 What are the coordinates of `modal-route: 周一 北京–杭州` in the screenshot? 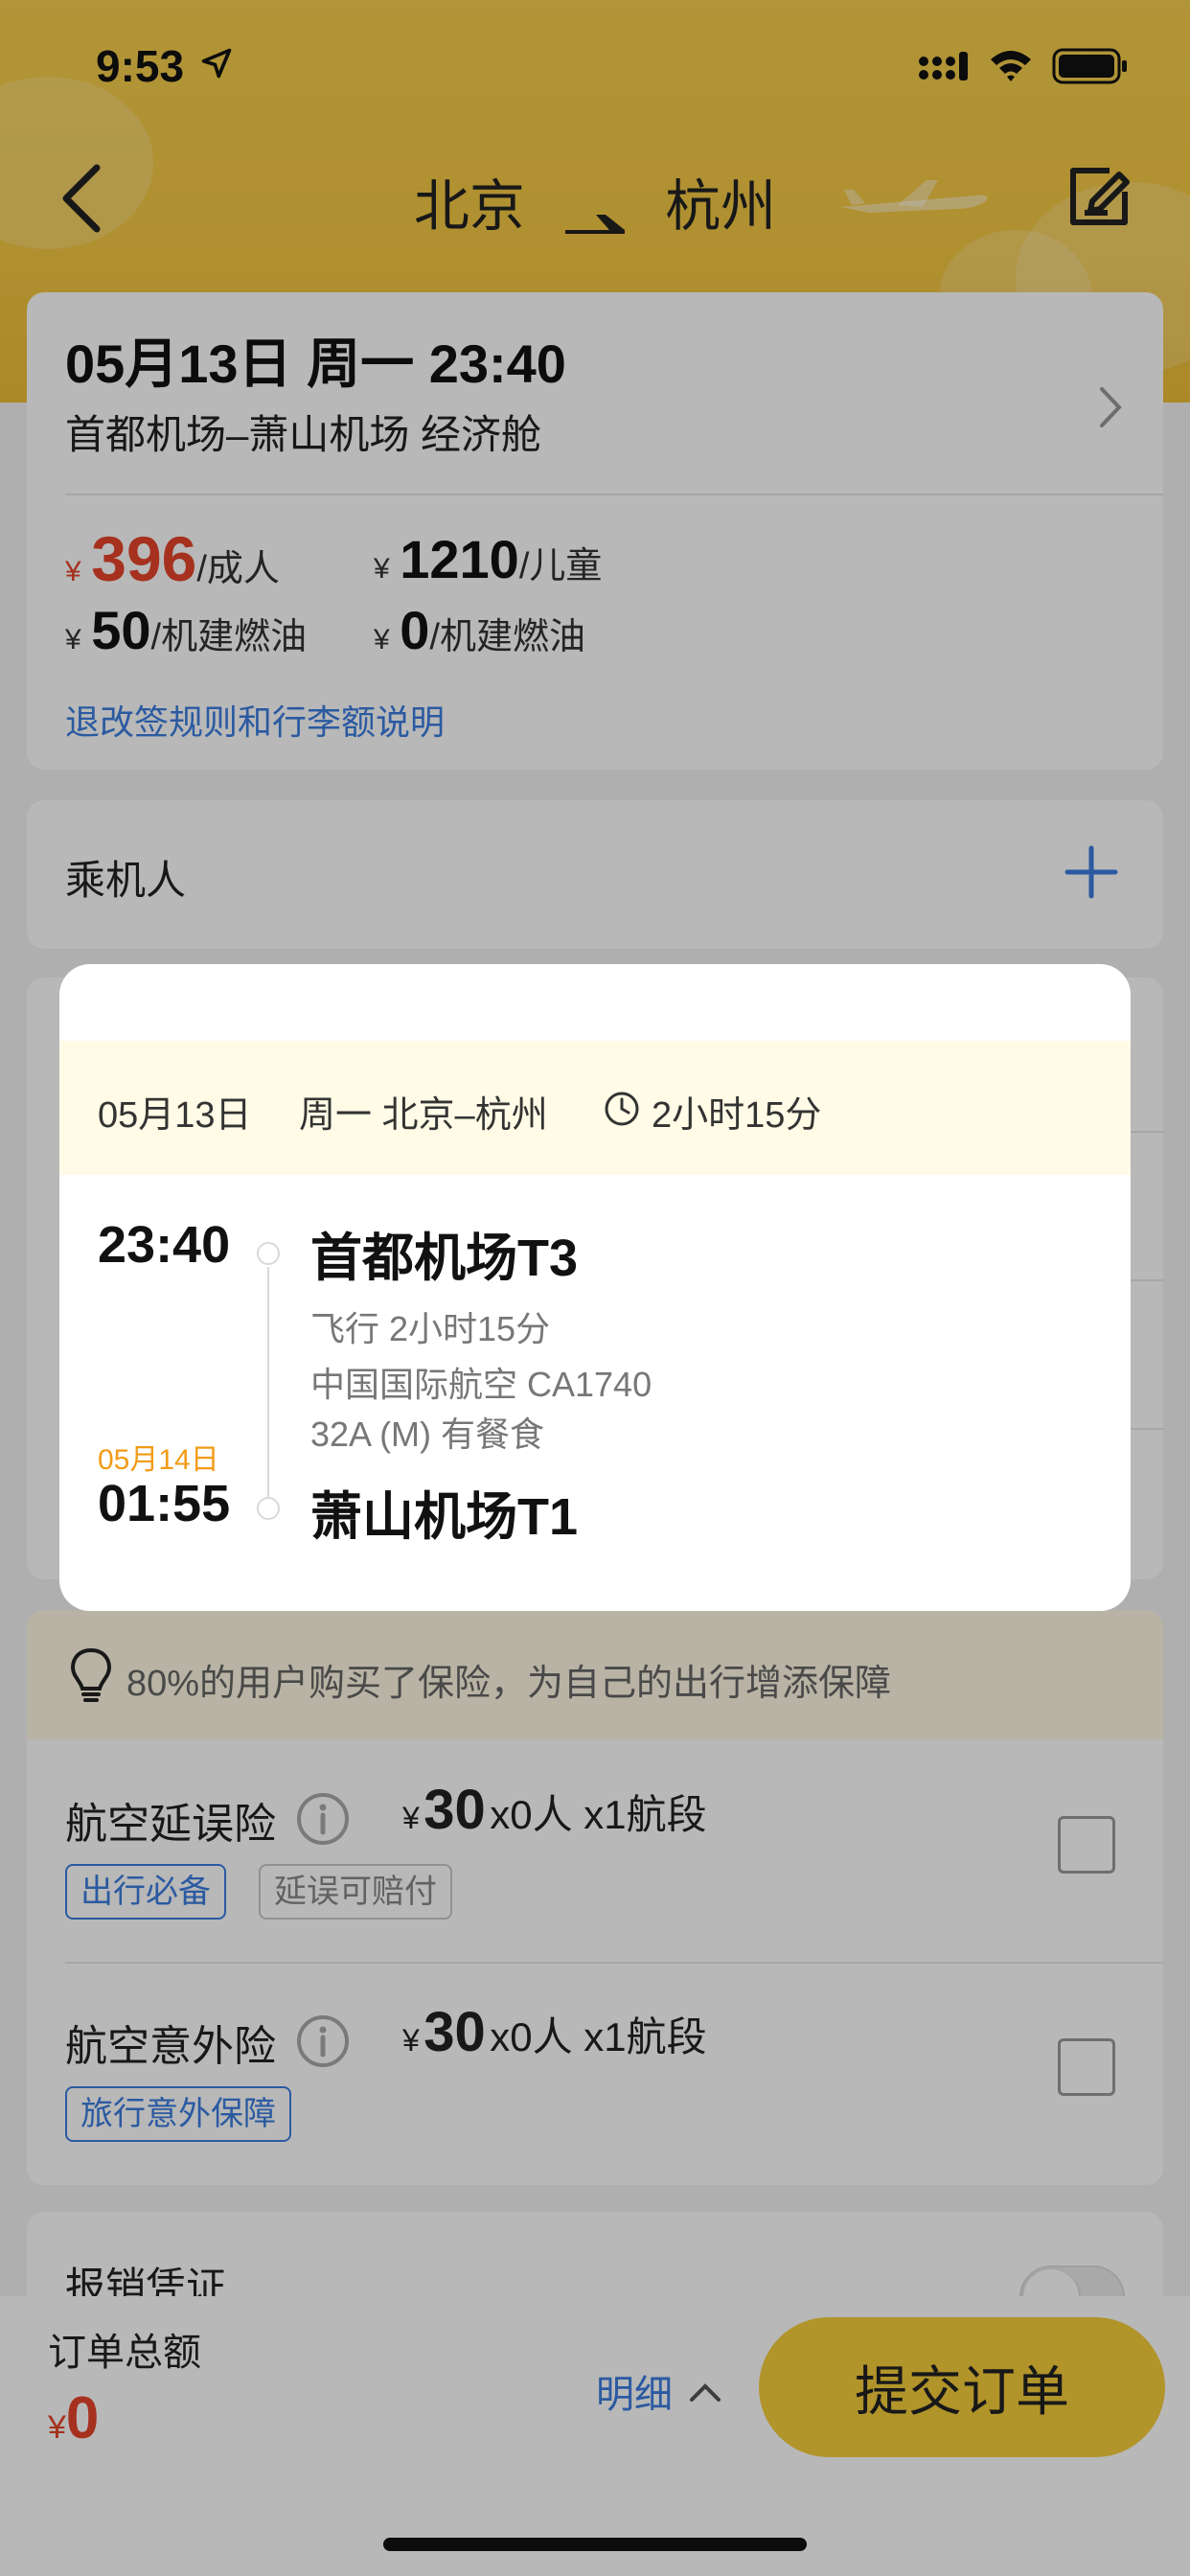 It's located at (424, 1115).